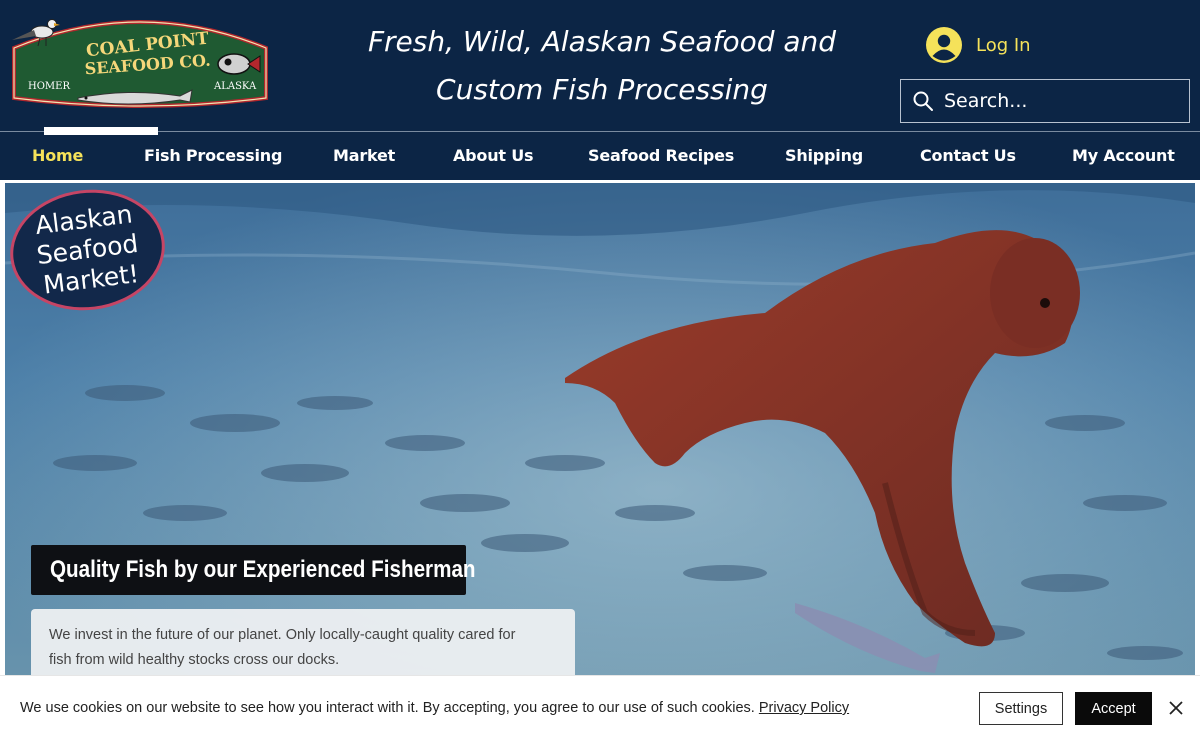  Describe the element at coordinates (661, 155) in the screenshot. I see `nav-item-seafood-recipes: Seafood Recipes` at that location.